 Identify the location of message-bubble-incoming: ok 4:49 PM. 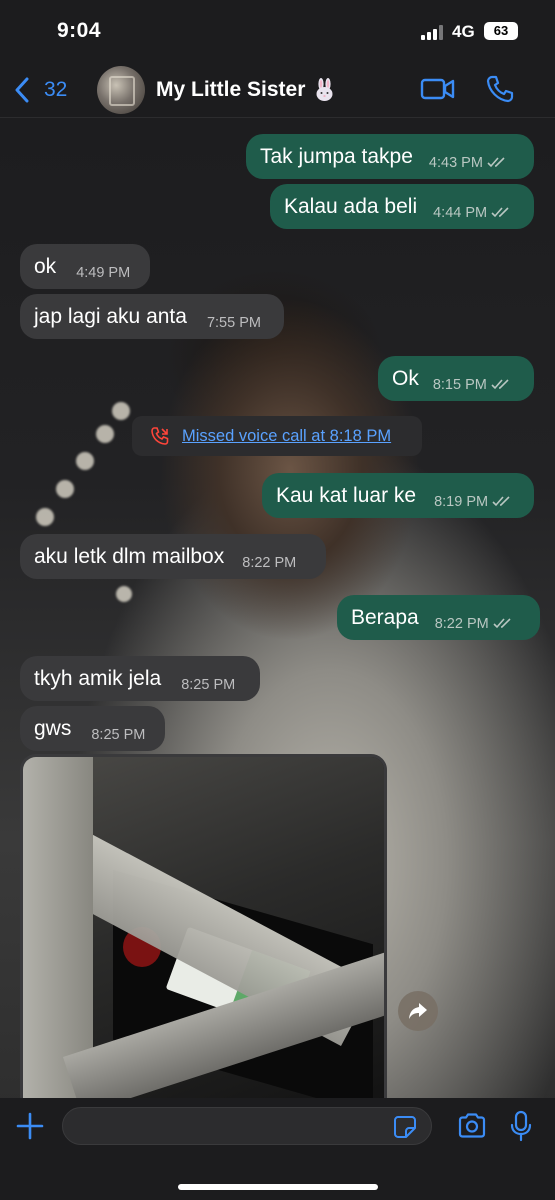
(85, 266).